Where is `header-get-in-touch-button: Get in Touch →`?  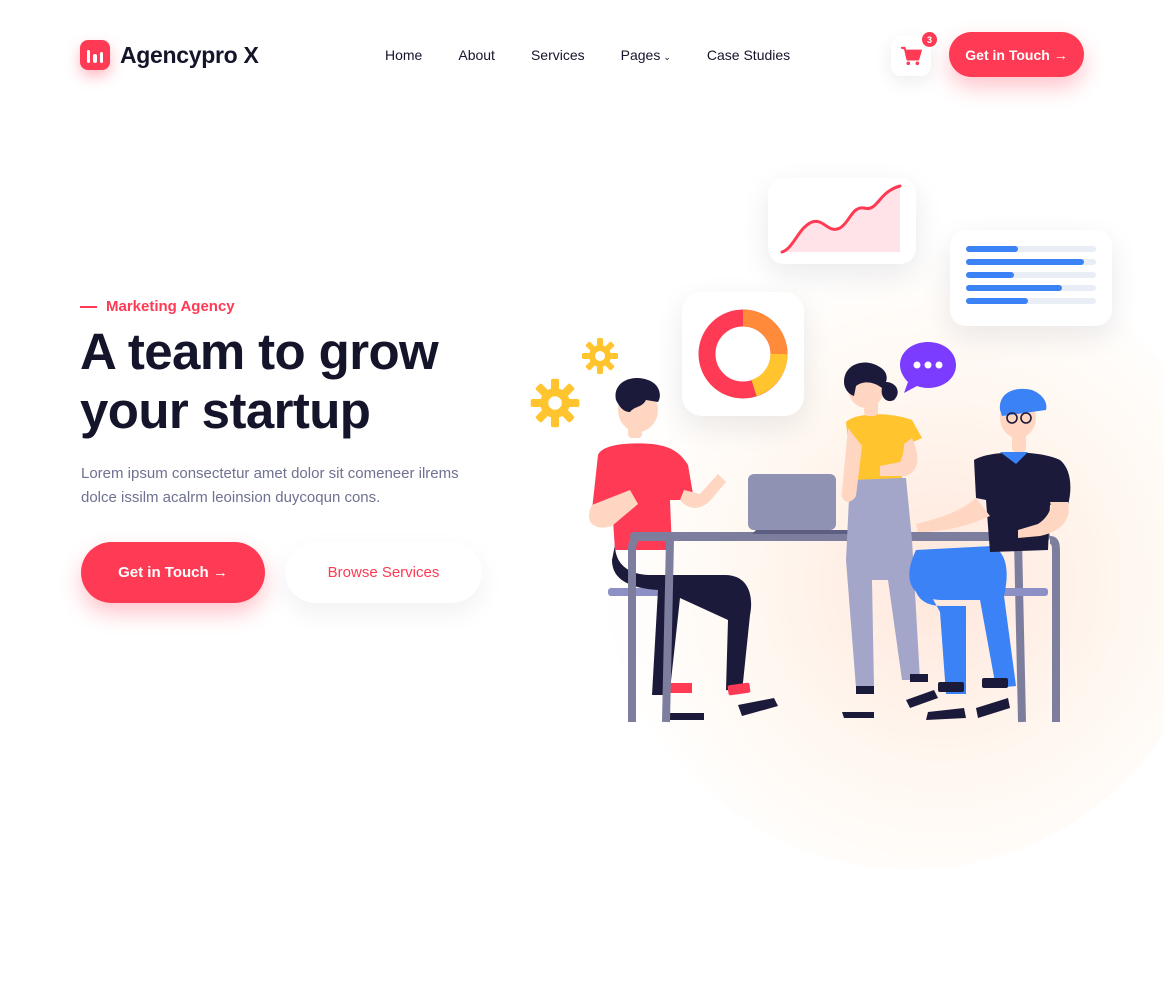 header-get-in-touch-button: Get in Touch → is located at coordinates (1016, 54).